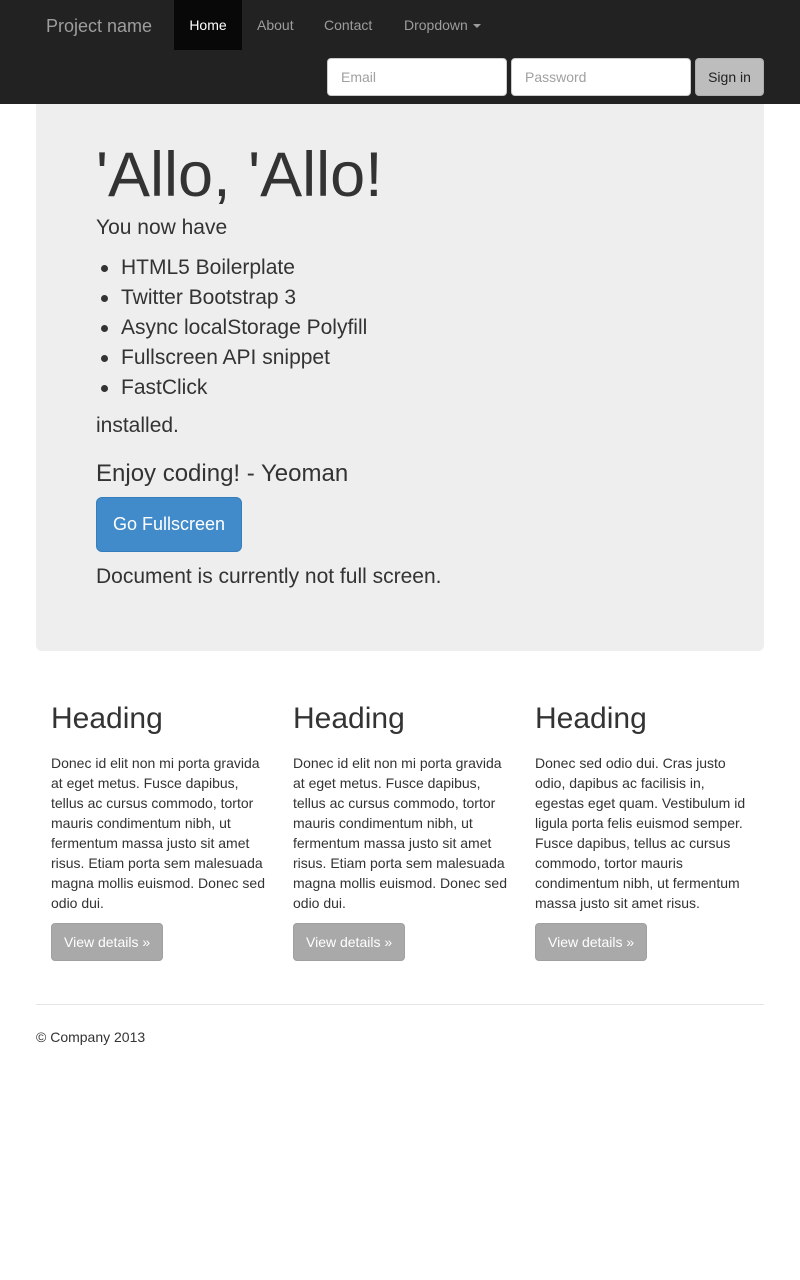  Describe the element at coordinates (348, 25) in the screenshot. I see `nav-item-contact: Contact` at that location.